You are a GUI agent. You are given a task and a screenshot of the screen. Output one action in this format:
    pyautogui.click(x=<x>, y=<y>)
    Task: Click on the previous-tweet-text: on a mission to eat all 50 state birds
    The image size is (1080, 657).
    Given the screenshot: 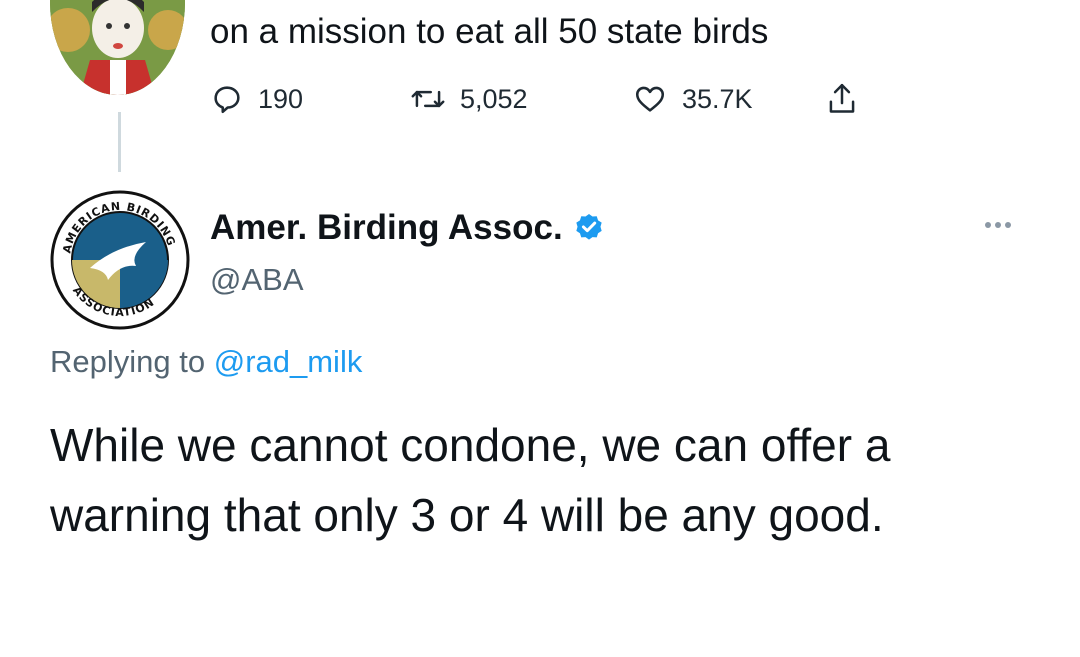 What is the action you would take?
    pyautogui.click(x=489, y=31)
    